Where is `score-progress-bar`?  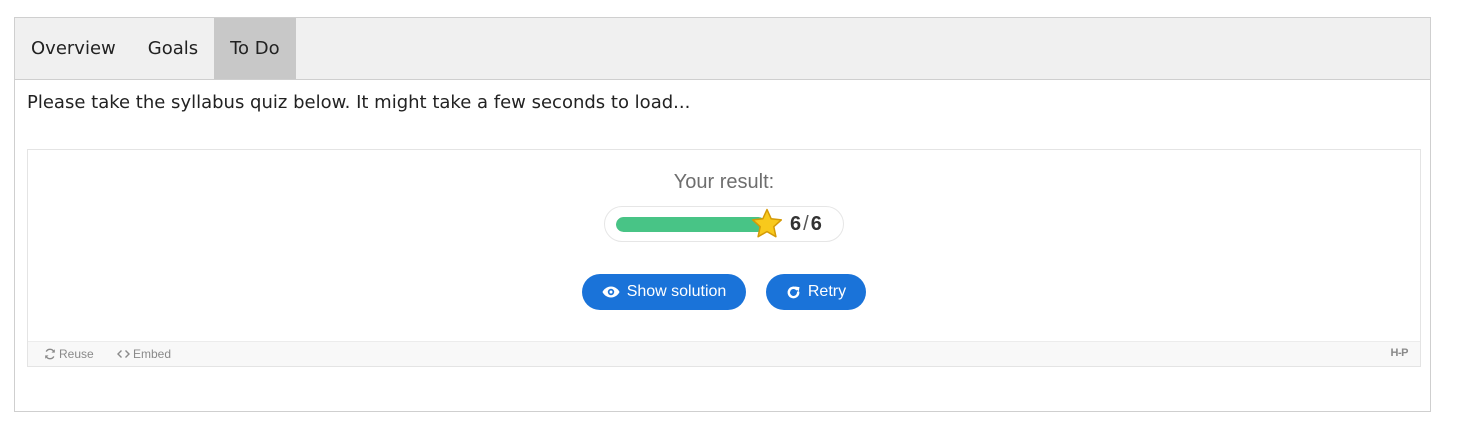
score-progress-bar is located at coordinates (691, 224).